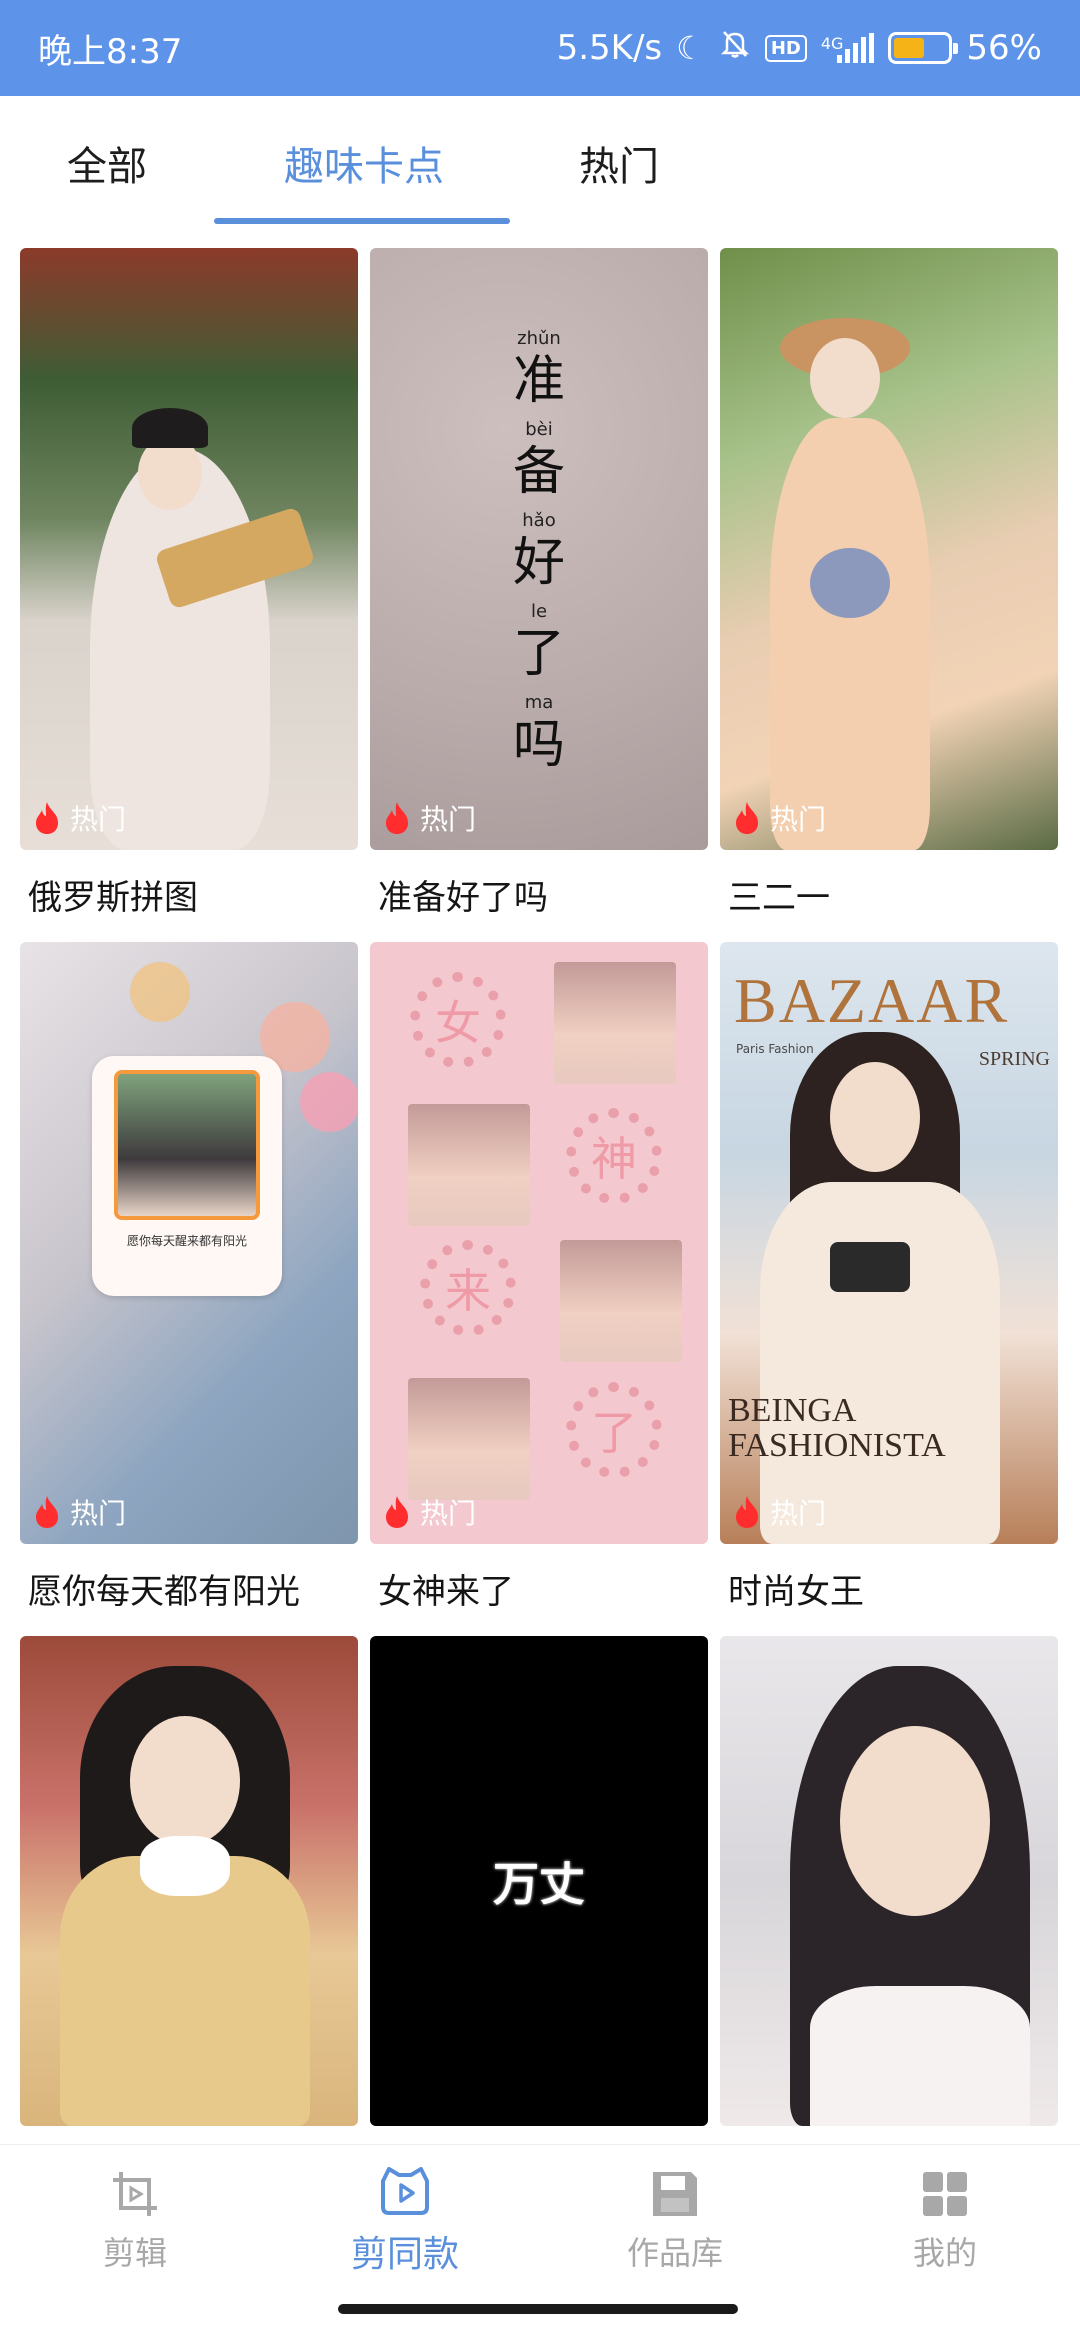 This screenshot has width=1080, height=2340. Describe the element at coordinates (674, 2252) in the screenshot. I see `nav-works-label: 作品库` at that location.